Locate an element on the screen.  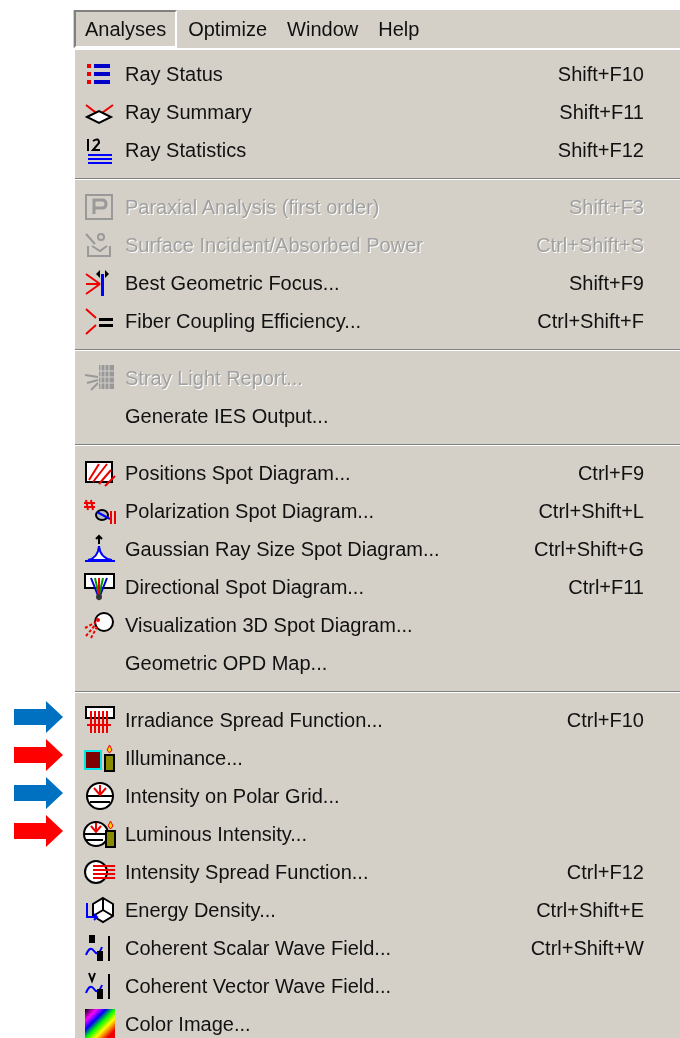
menu-item: Positions Spot Diagram... Ctrl+F9 is located at coordinates (377, 473).